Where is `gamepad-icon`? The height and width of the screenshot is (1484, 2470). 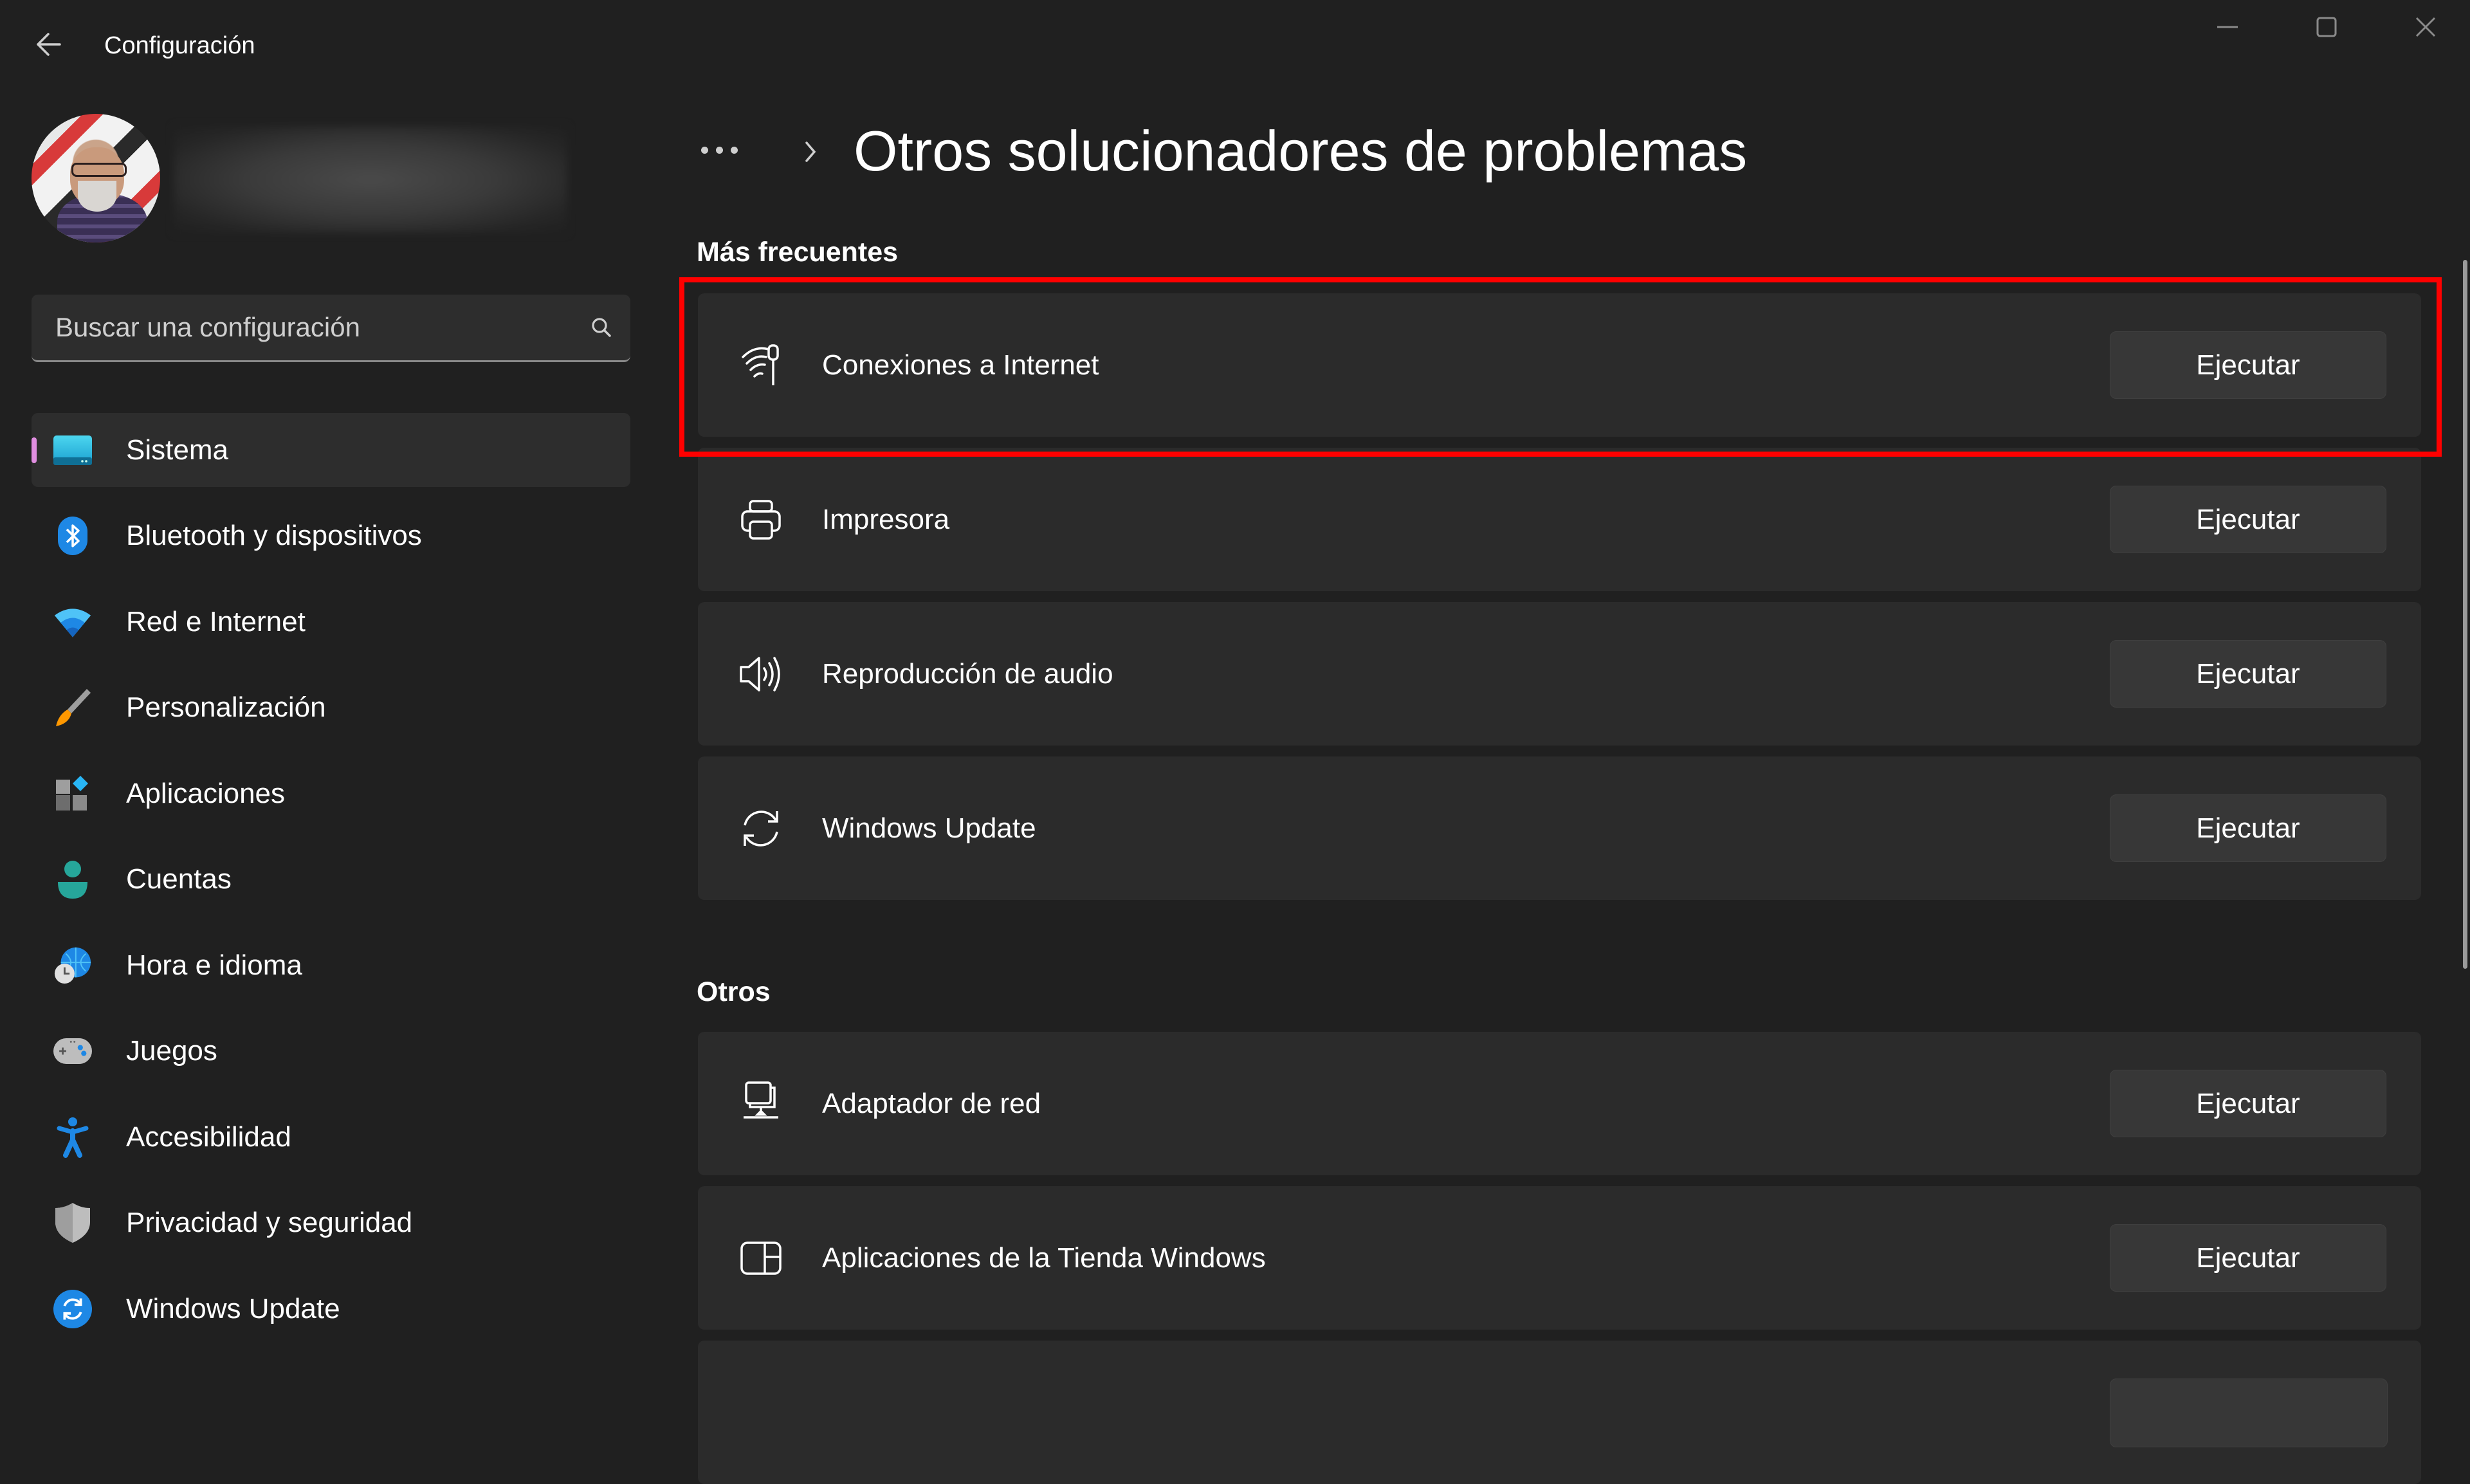 gamepad-icon is located at coordinates (72, 1051).